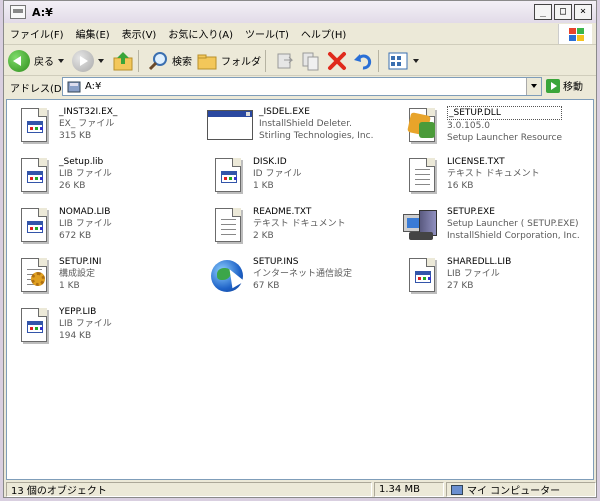 This screenshot has width=600, height=501. I want to click on folders-button: フォルダ, so click(228, 61).